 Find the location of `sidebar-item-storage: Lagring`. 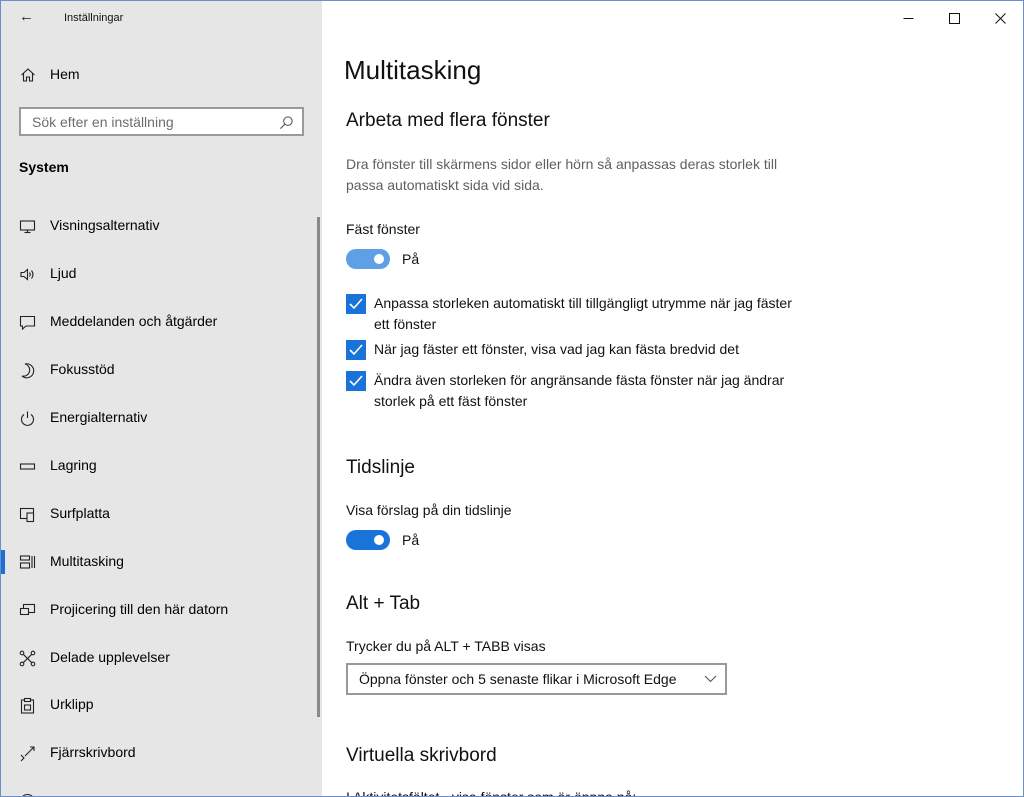

sidebar-item-storage: Lagring is located at coordinates (161, 466).